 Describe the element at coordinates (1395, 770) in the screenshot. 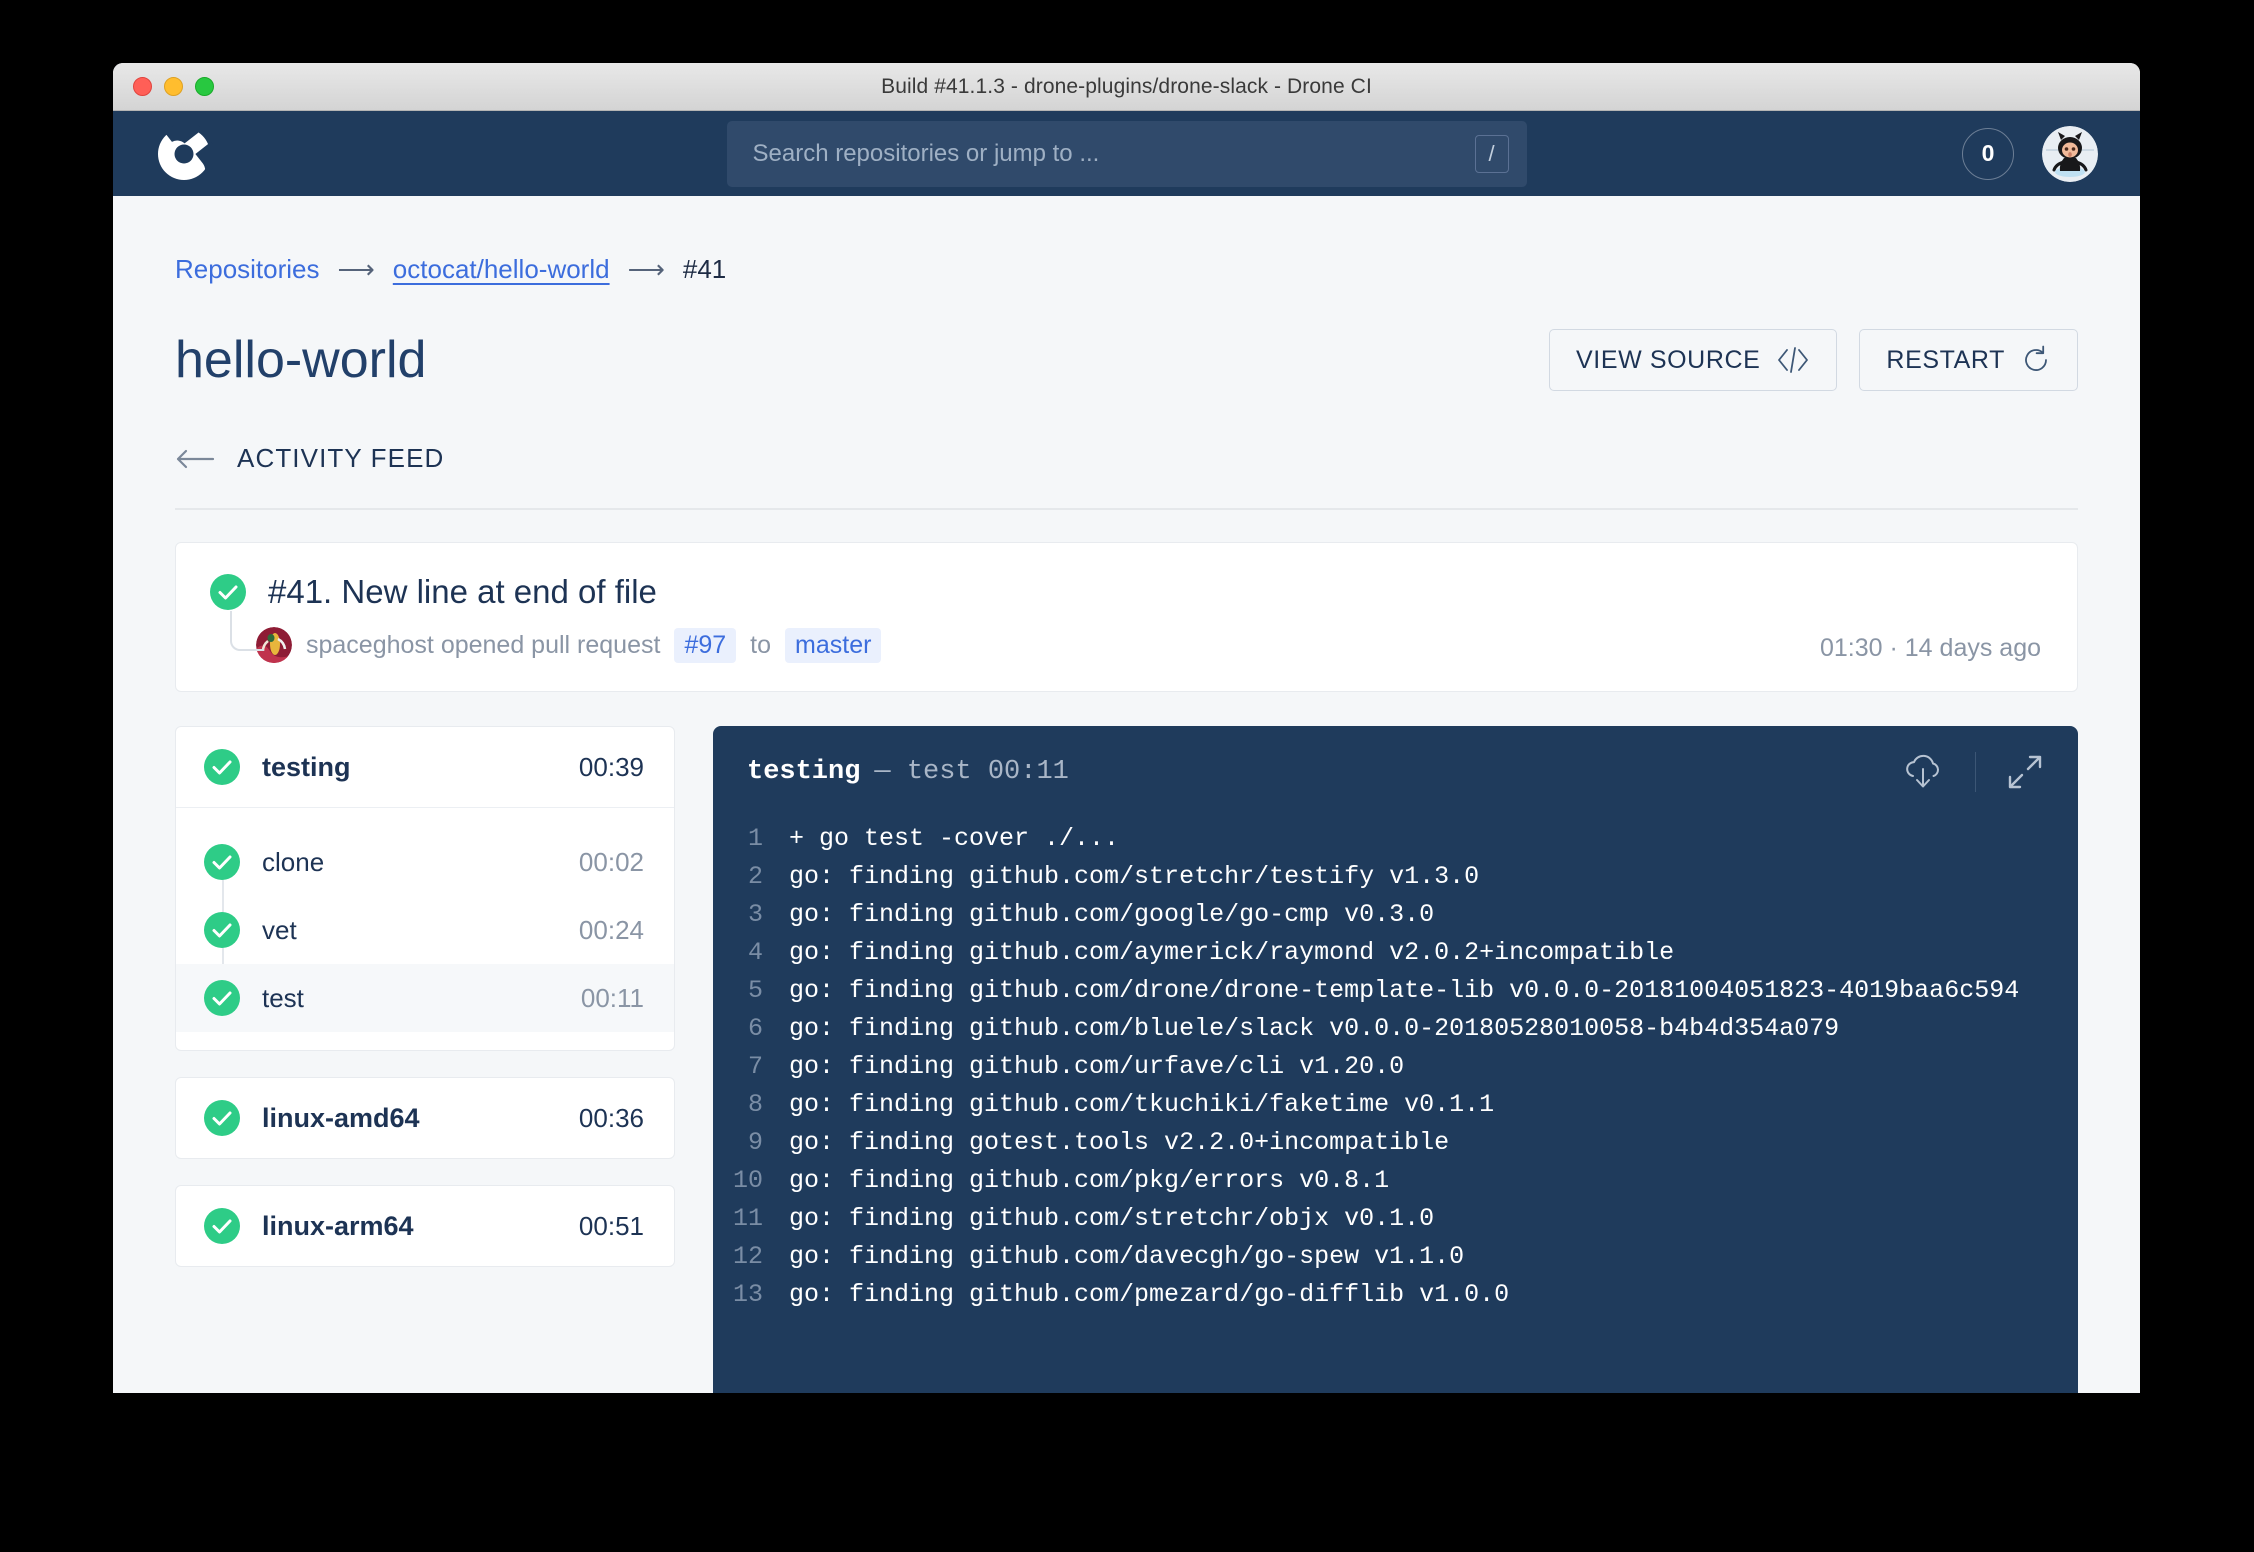

I see `log-panel-header: testing — test 00:11` at that location.